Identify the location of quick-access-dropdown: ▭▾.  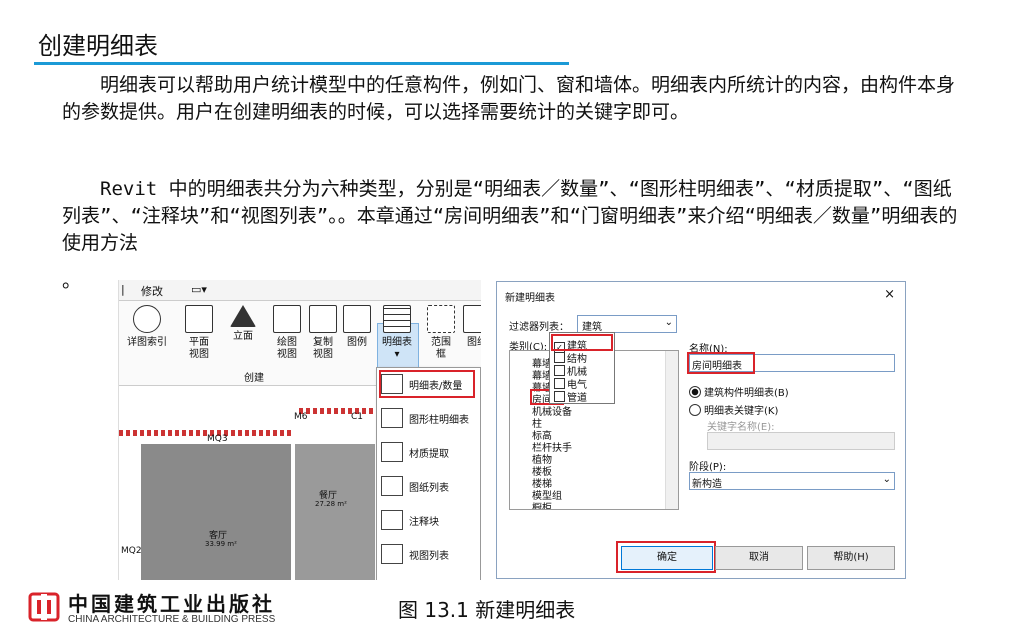
(199, 289).